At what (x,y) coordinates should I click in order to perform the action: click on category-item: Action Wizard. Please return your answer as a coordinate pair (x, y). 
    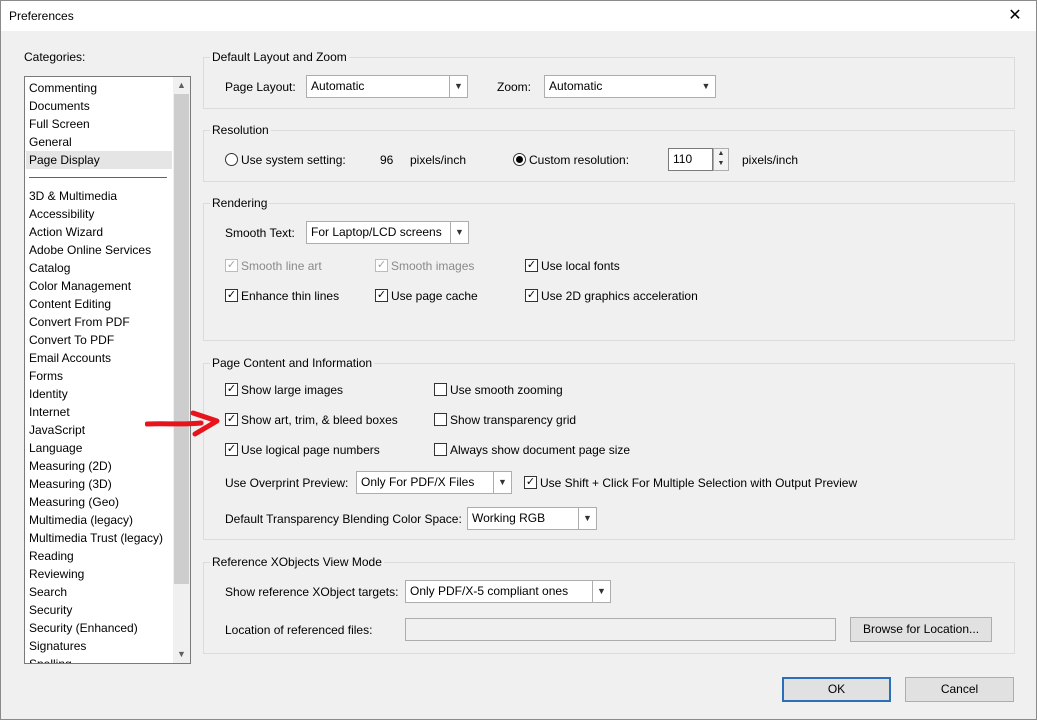
    Looking at the image, I should click on (66, 232).